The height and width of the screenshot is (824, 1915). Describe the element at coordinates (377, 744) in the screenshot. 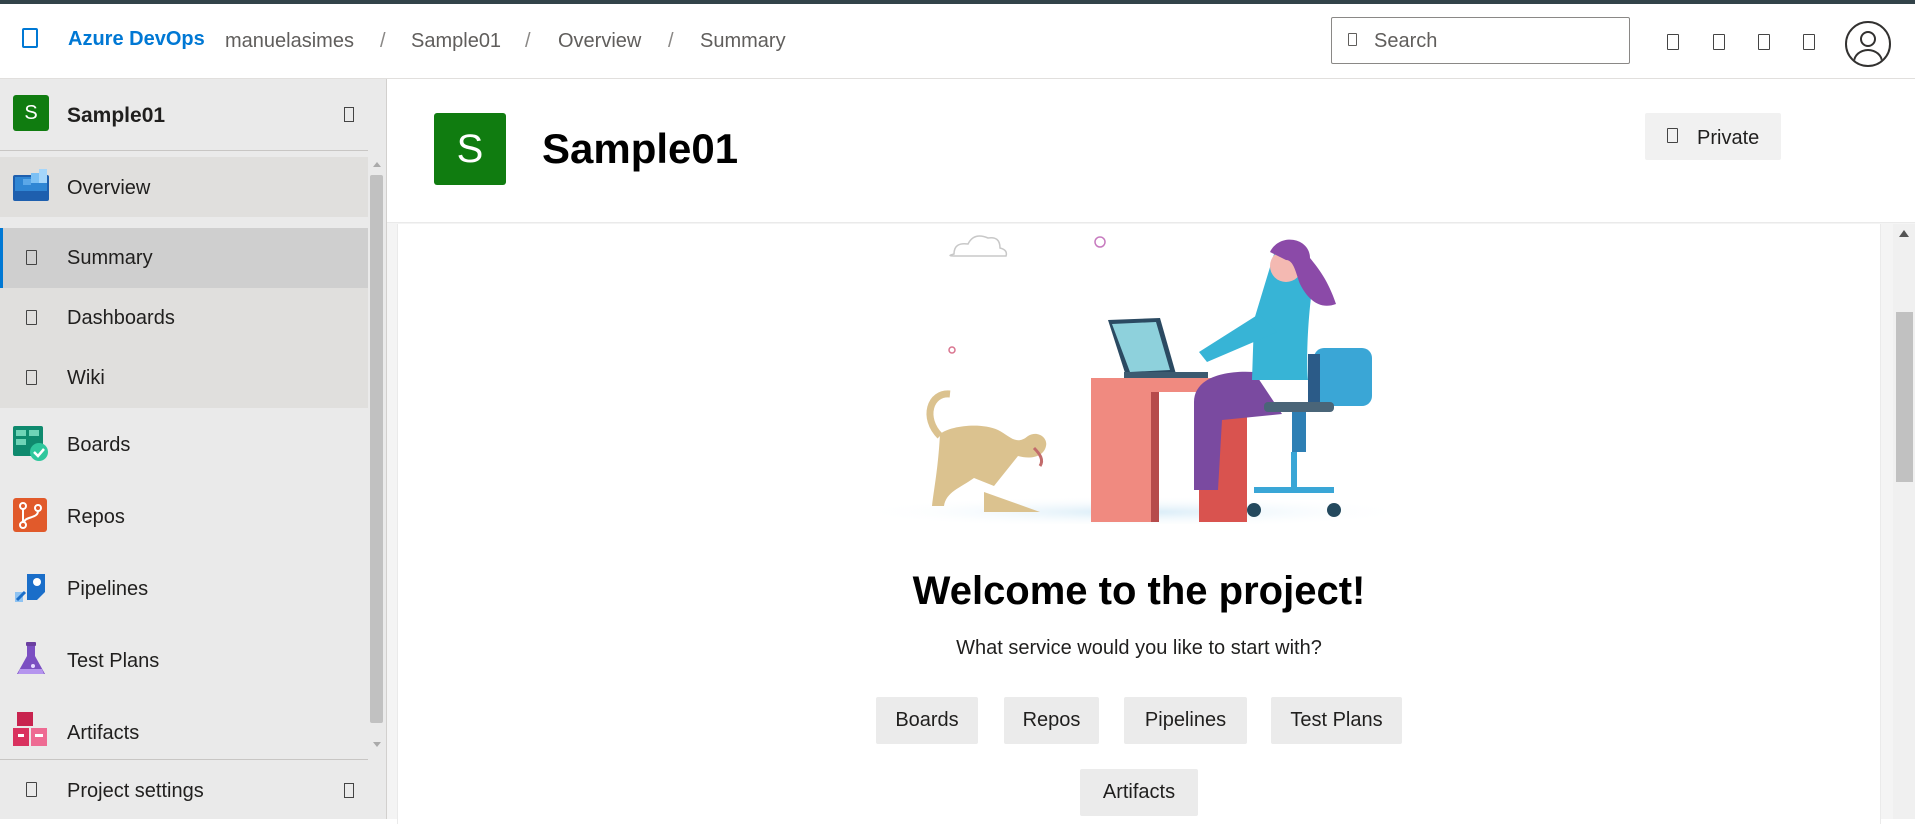

I see `sidebar-scroll-down-icon` at that location.